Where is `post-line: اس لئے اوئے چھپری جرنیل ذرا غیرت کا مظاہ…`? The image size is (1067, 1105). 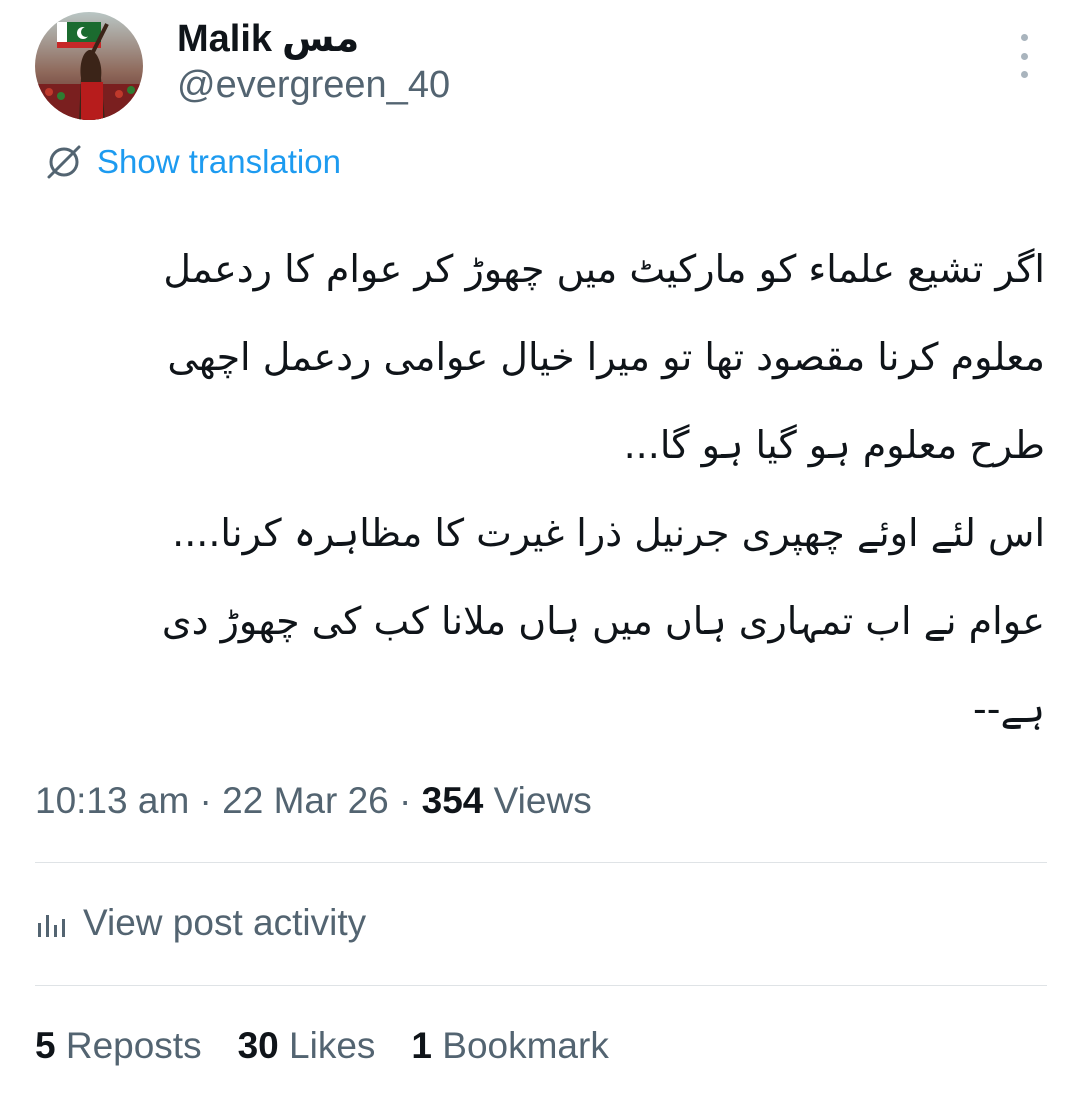 post-line: اس لئے اوئے چھپری جرنیل ذرا غیرت کا مظاہ… is located at coordinates (608, 533).